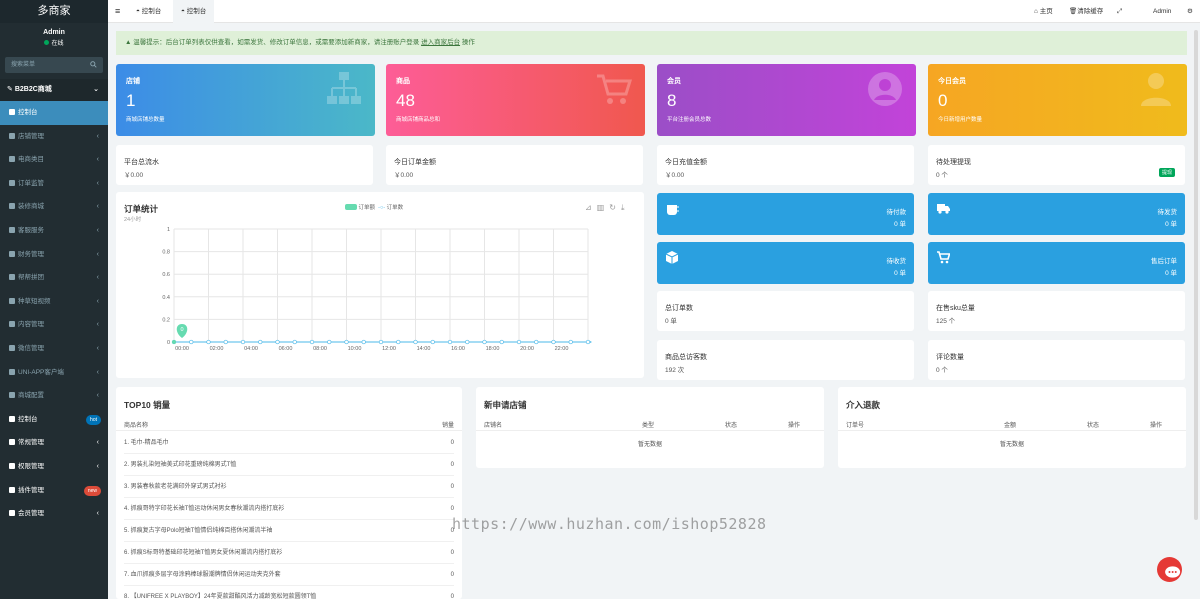  Describe the element at coordinates (452, 487) in the screenshot. I see `product-sales: 0` at that location.